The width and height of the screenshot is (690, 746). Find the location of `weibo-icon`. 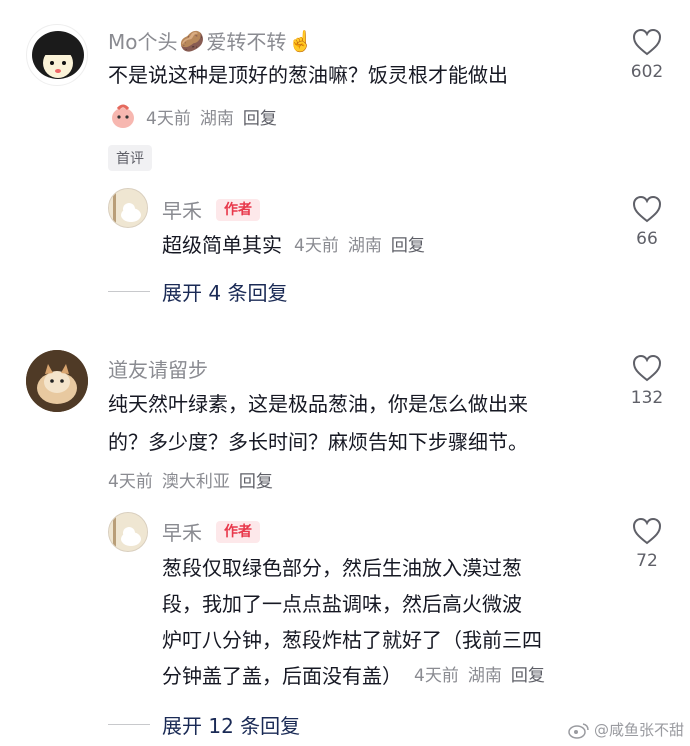

weibo-icon is located at coordinates (578, 730).